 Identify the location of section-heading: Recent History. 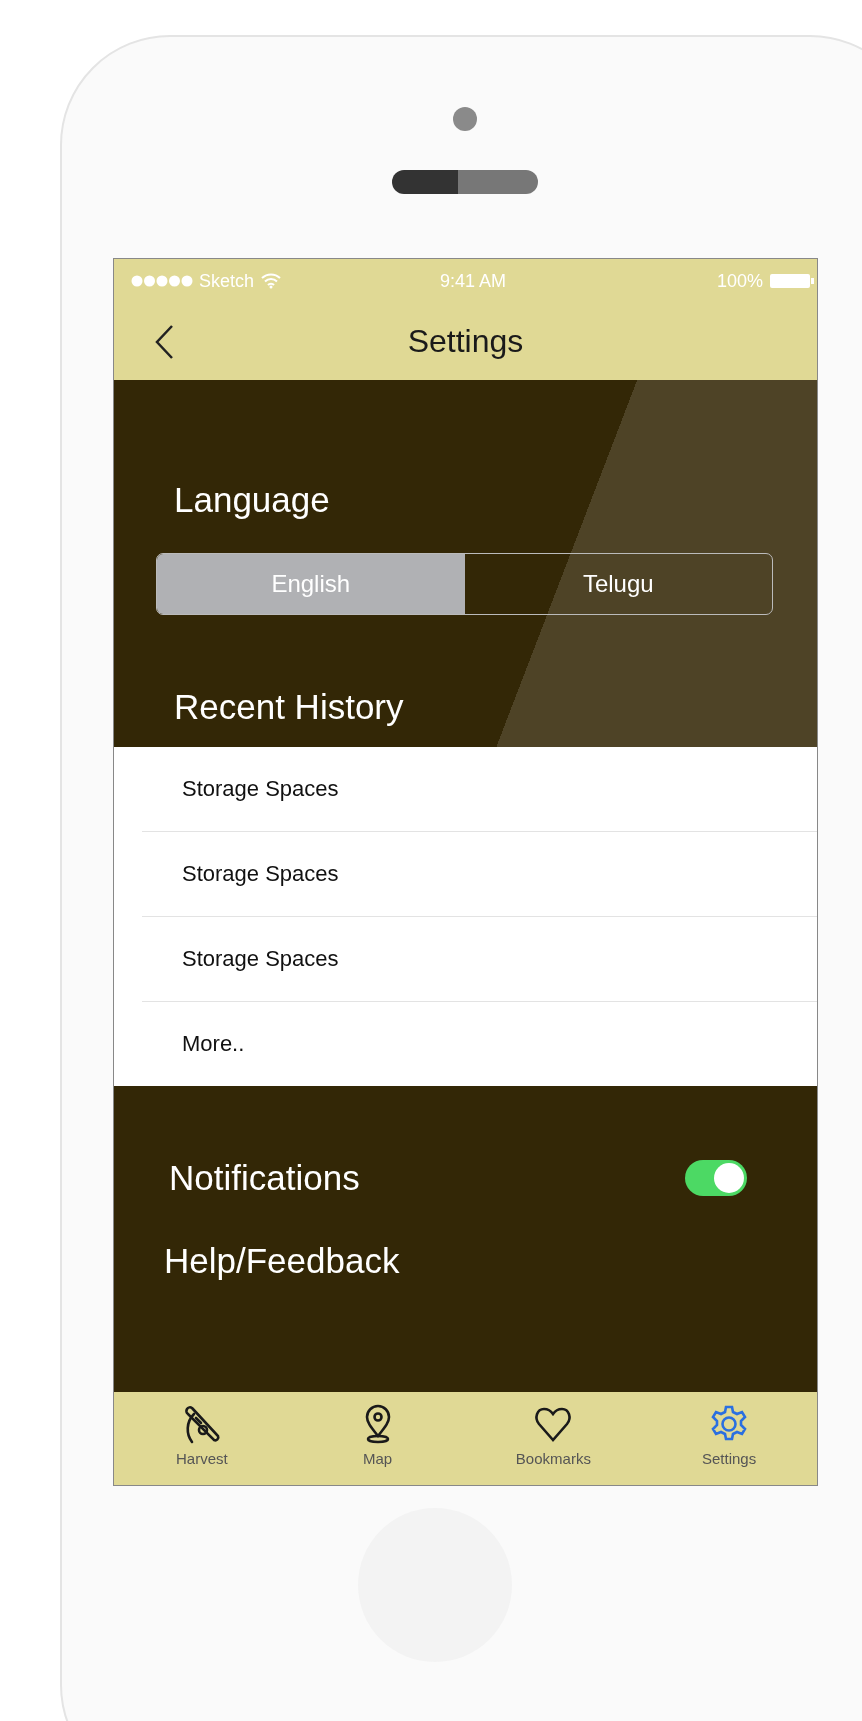
(289, 707).